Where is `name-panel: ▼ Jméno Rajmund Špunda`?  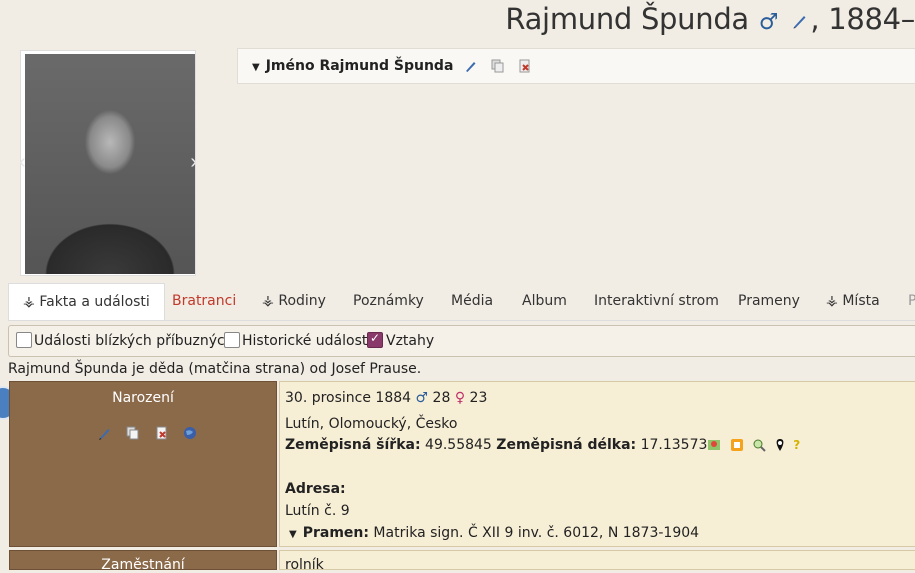
name-panel: ▼ Jméno Rajmund Špunda is located at coordinates (576, 66).